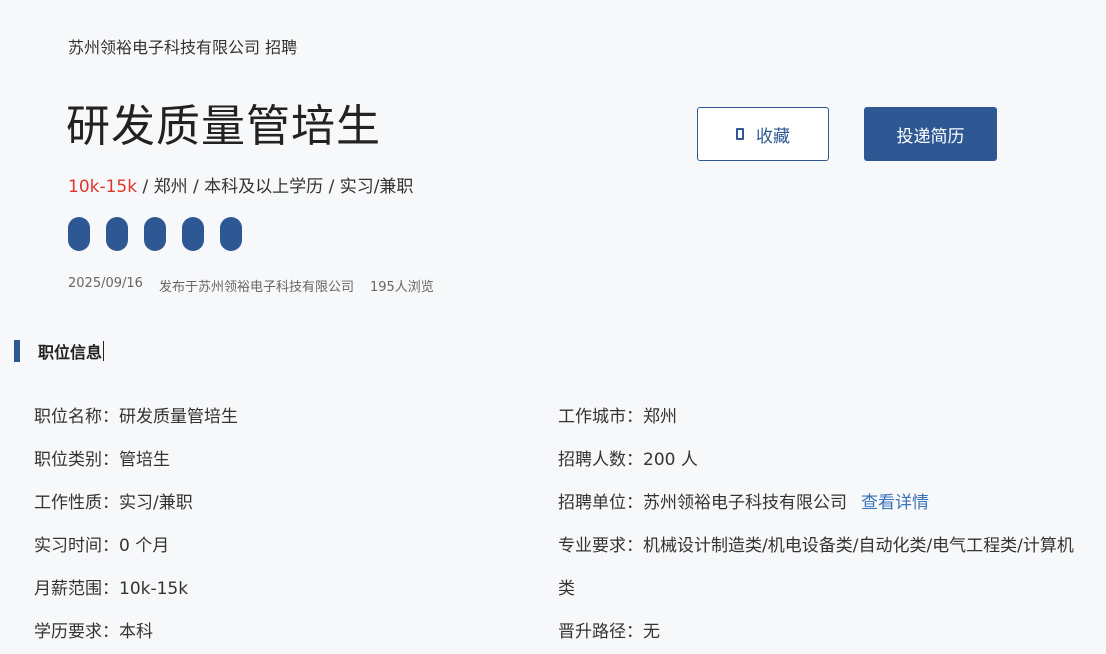  Describe the element at coordinates (223, 126) in the screenshot. I see `job-title: 研发质量管培生` at that location.